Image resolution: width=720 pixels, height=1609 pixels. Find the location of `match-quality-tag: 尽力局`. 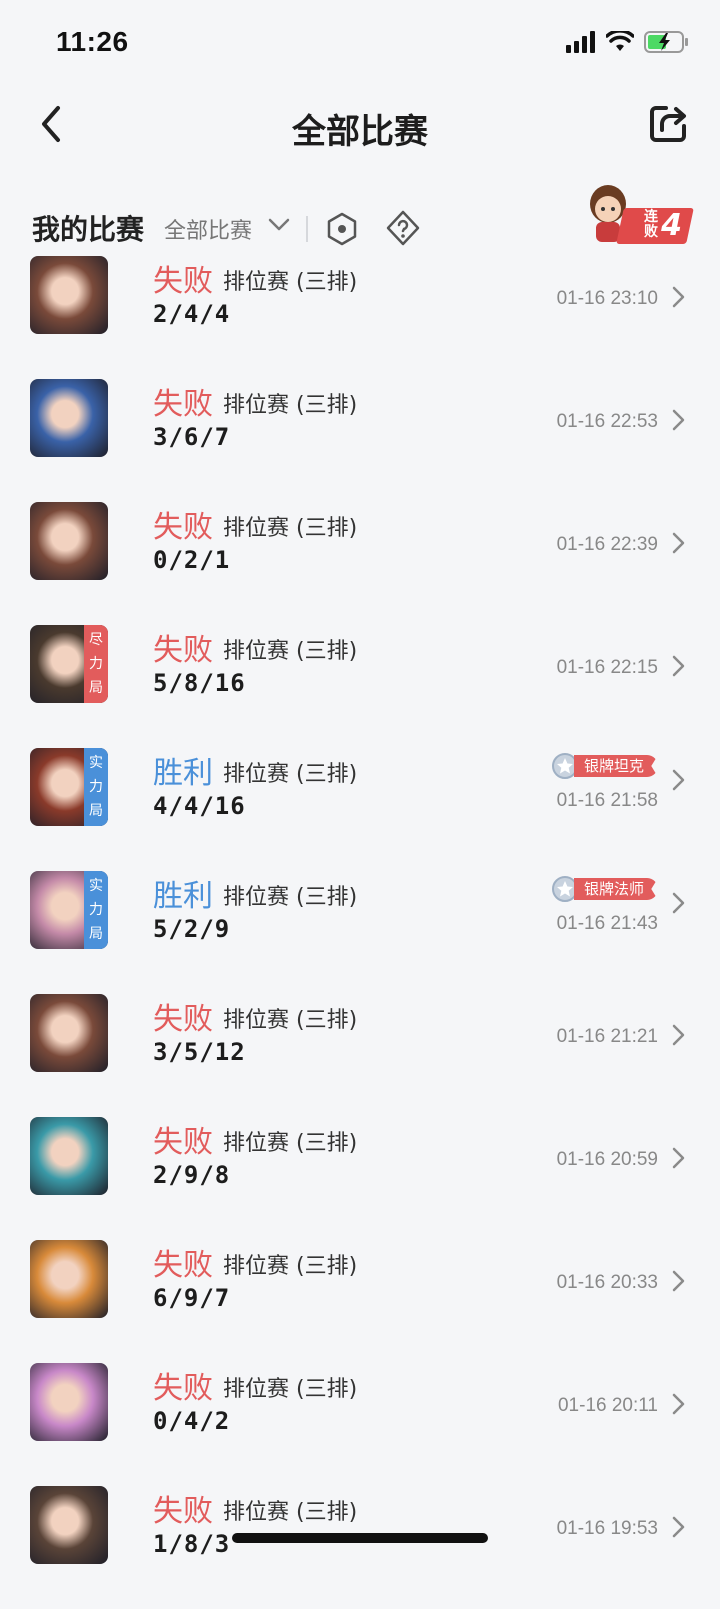

match-quality-tag: 尽力局 is located at coordinates (96, 664).